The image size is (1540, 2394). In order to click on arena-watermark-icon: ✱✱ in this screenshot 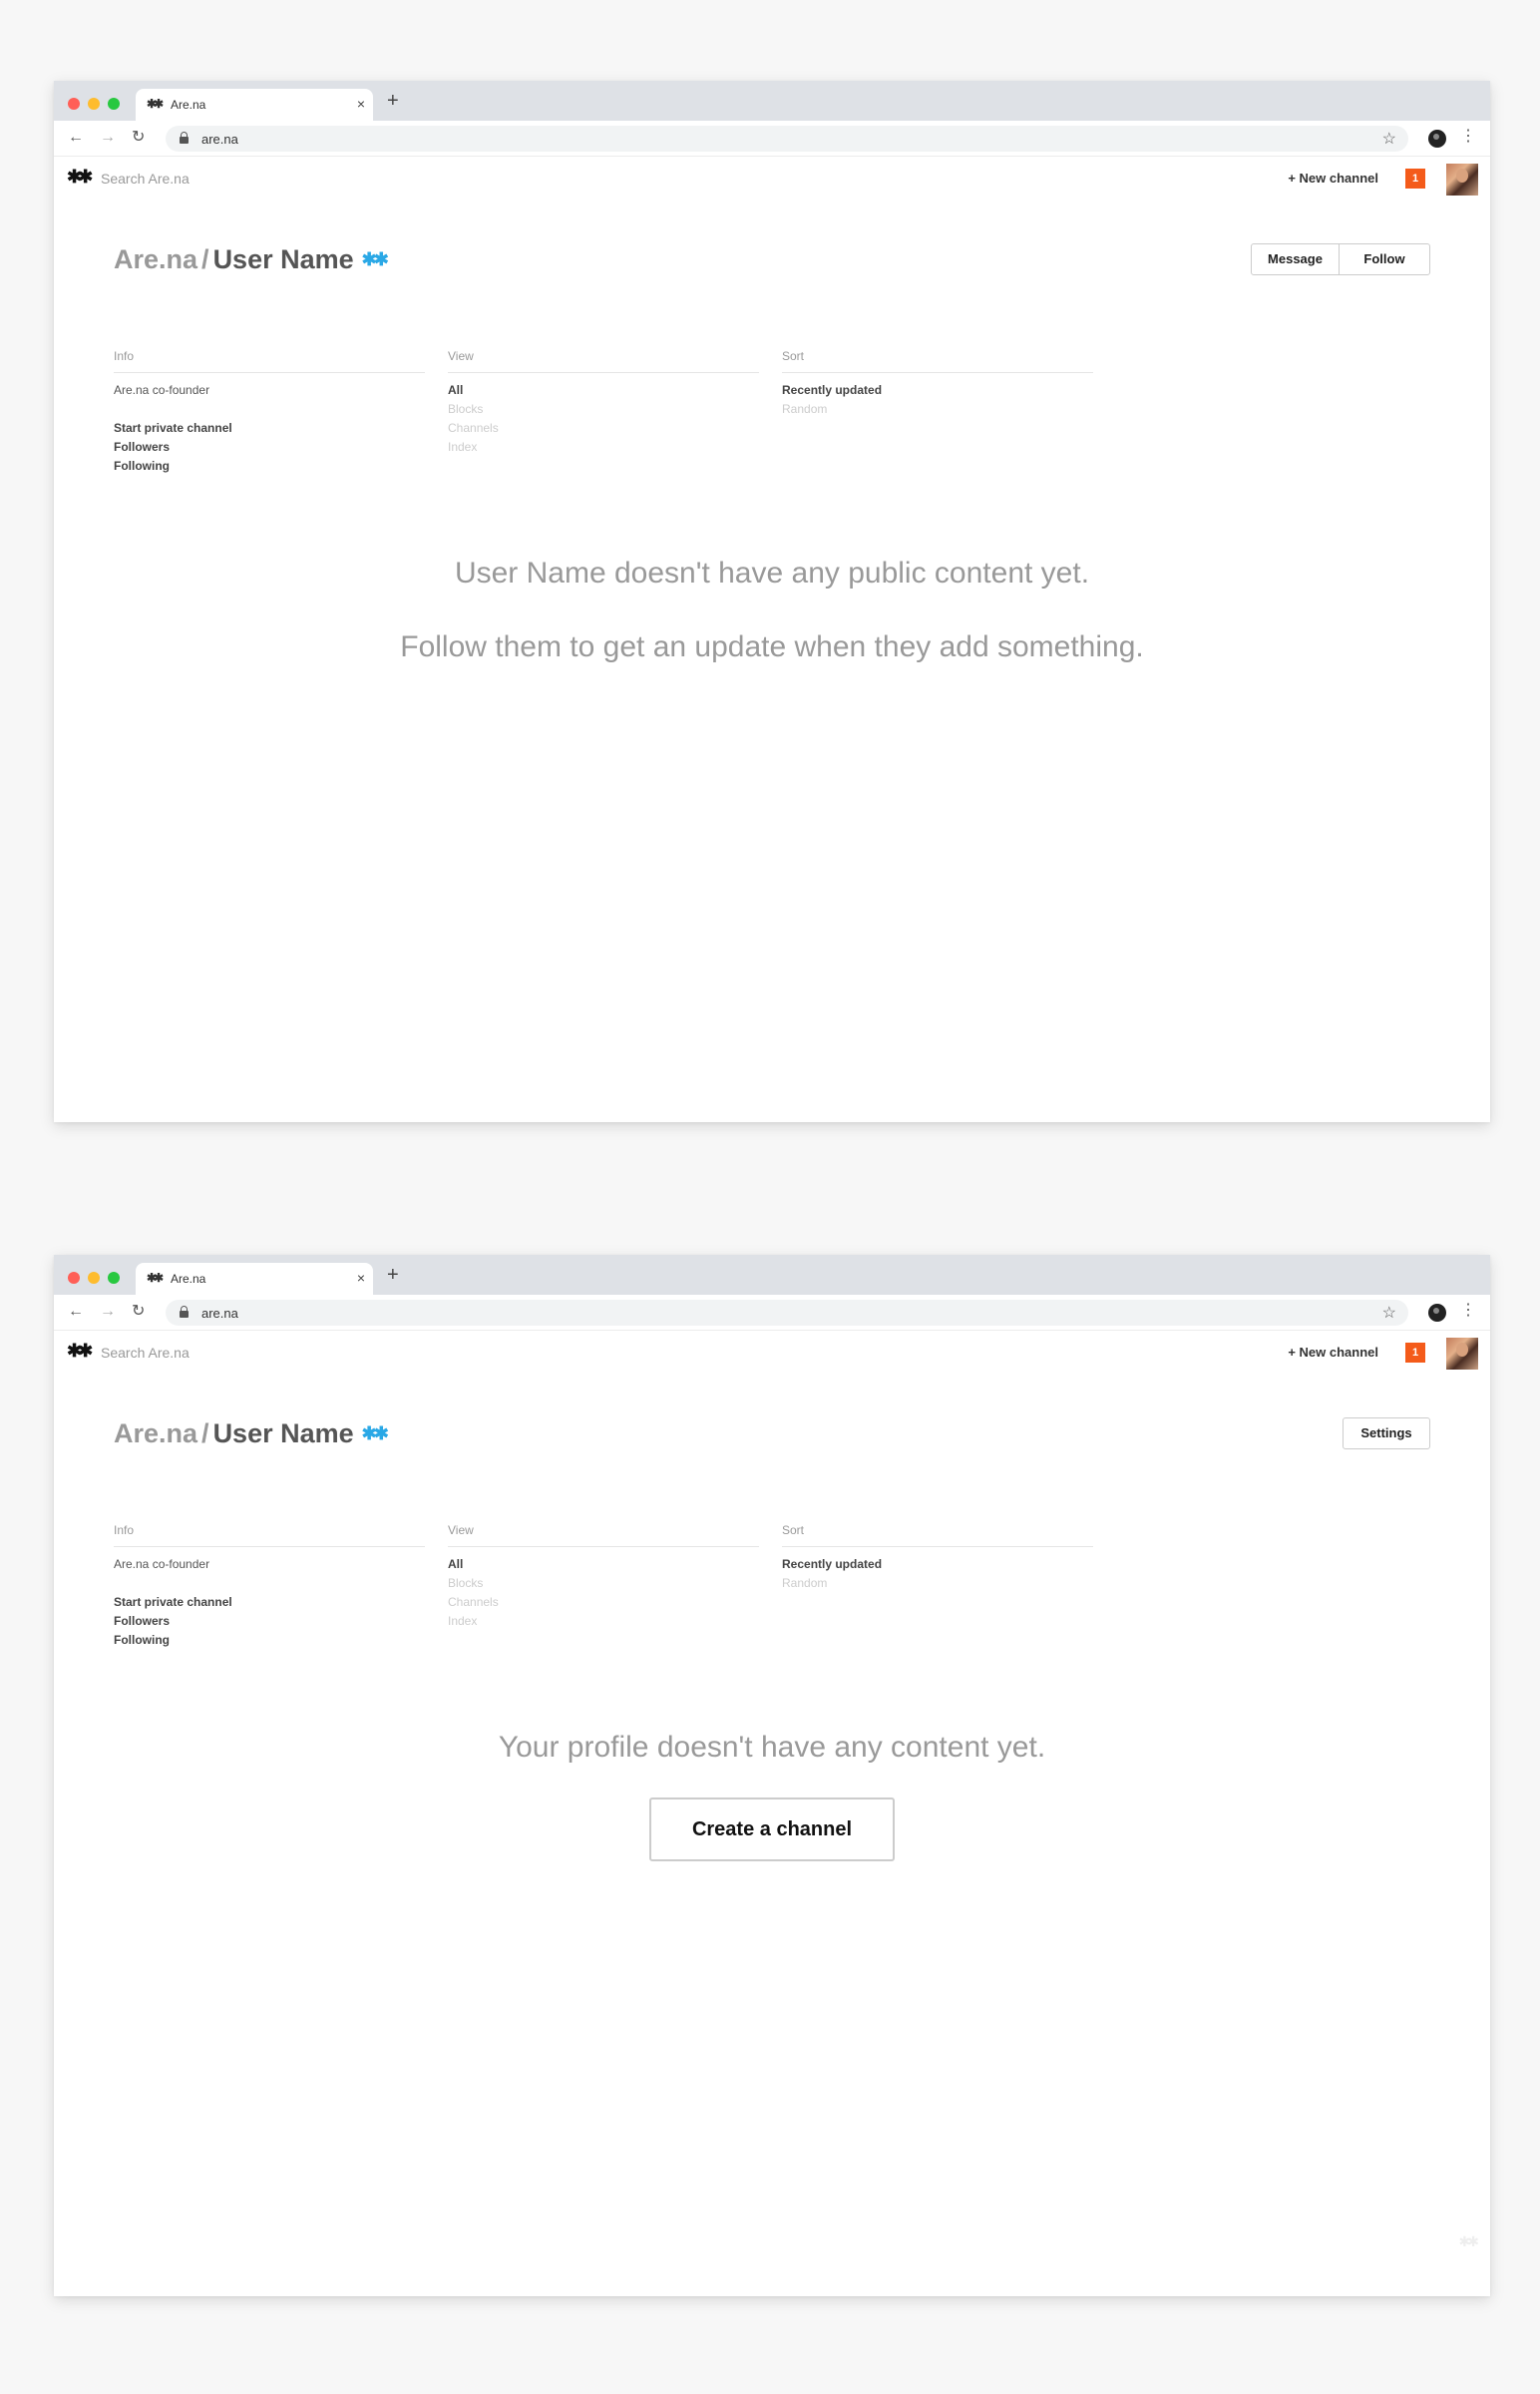, I will do `click(1469, 2241)`.